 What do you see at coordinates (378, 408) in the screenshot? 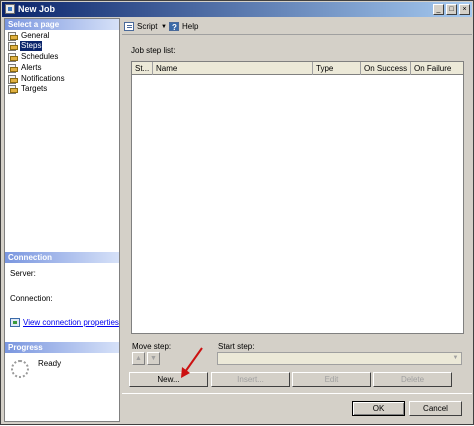
I see `ok-button: OK` at bounding box center [378, 408].